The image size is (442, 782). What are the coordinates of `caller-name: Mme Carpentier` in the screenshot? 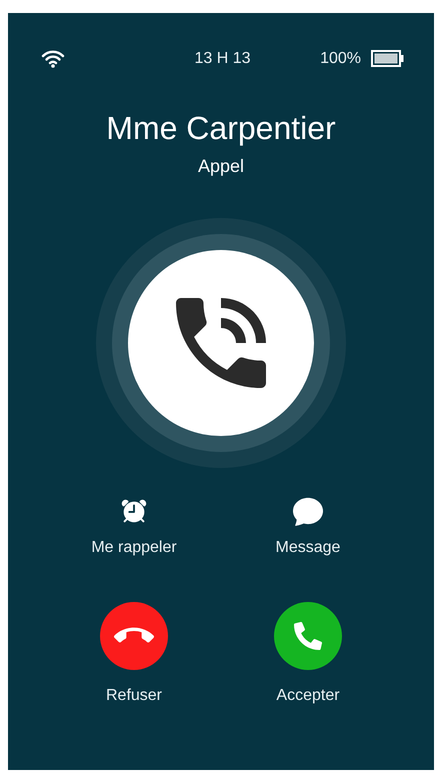 It's located at (221, 128).